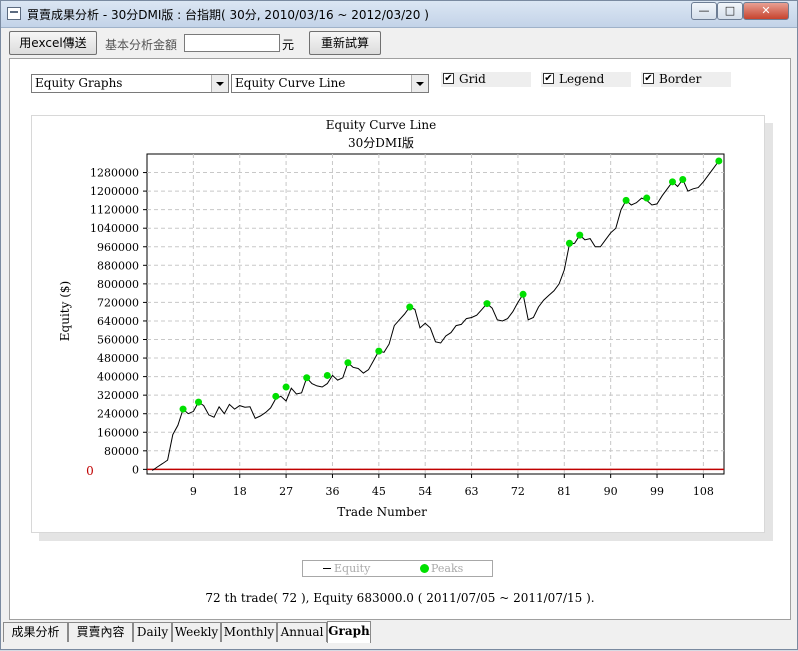  Describe the element at coordinates (302, 632) in the screenshot. I see `tab-annual: Annual` at that location.